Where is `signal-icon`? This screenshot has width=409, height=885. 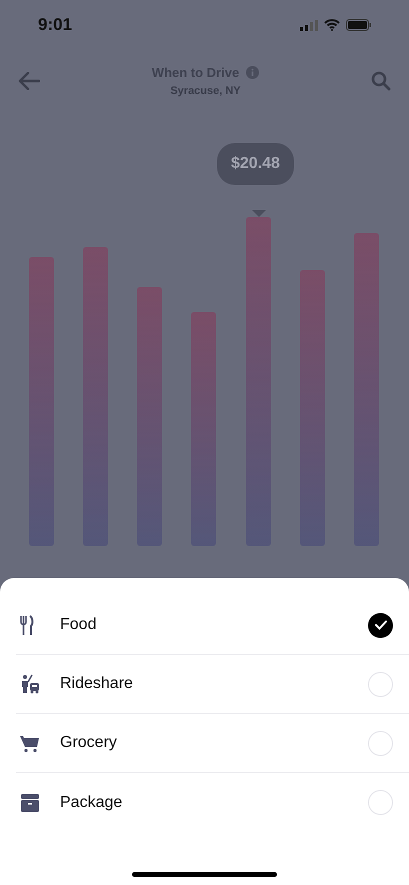
signal-icon is located at coordinates (309, 25).